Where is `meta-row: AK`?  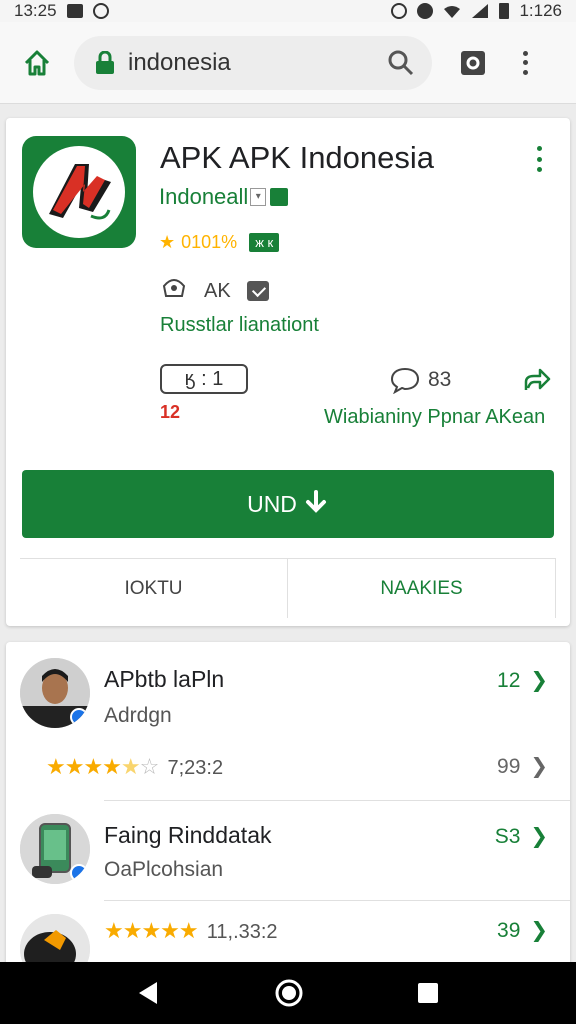 meta-row: AK is located at coordinates (214, 291).